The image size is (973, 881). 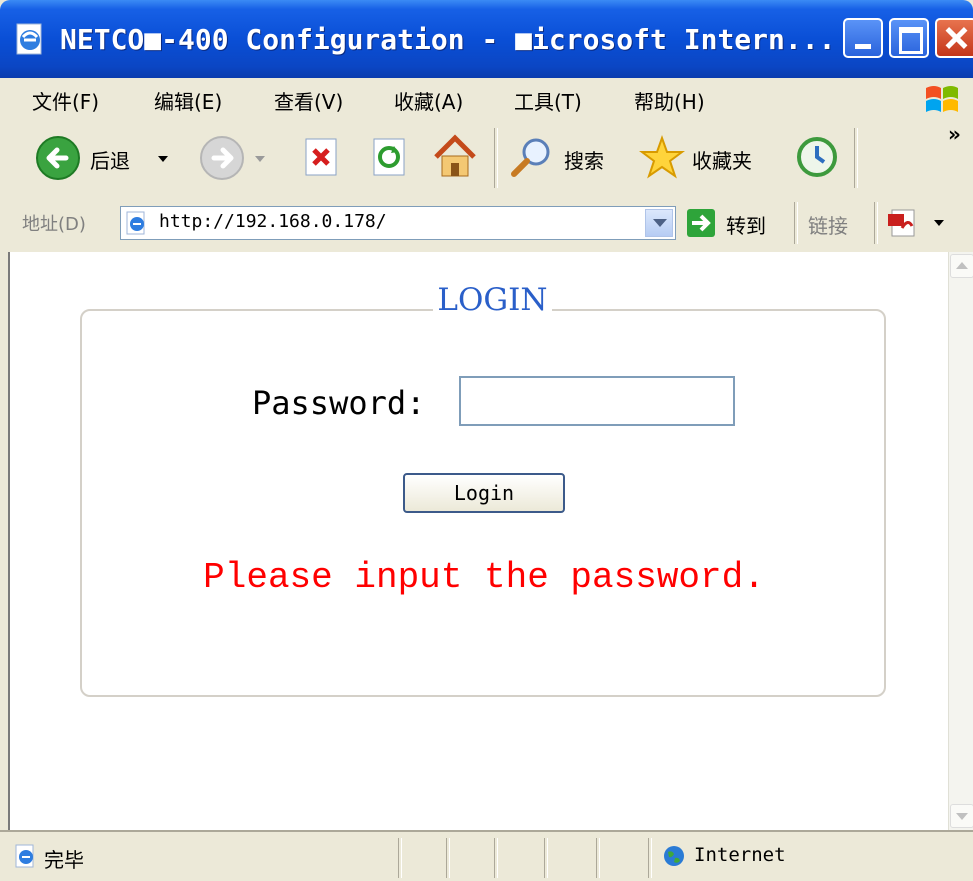 I want to click on address-url: http://192.168.0.178/, so click(x=273, y=221).